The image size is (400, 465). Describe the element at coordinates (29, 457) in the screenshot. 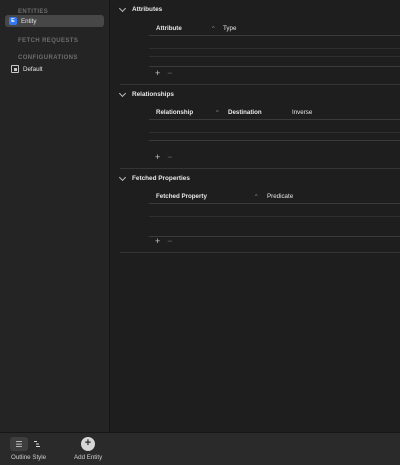

I see `outline-style-label: Outline Style` at that location.